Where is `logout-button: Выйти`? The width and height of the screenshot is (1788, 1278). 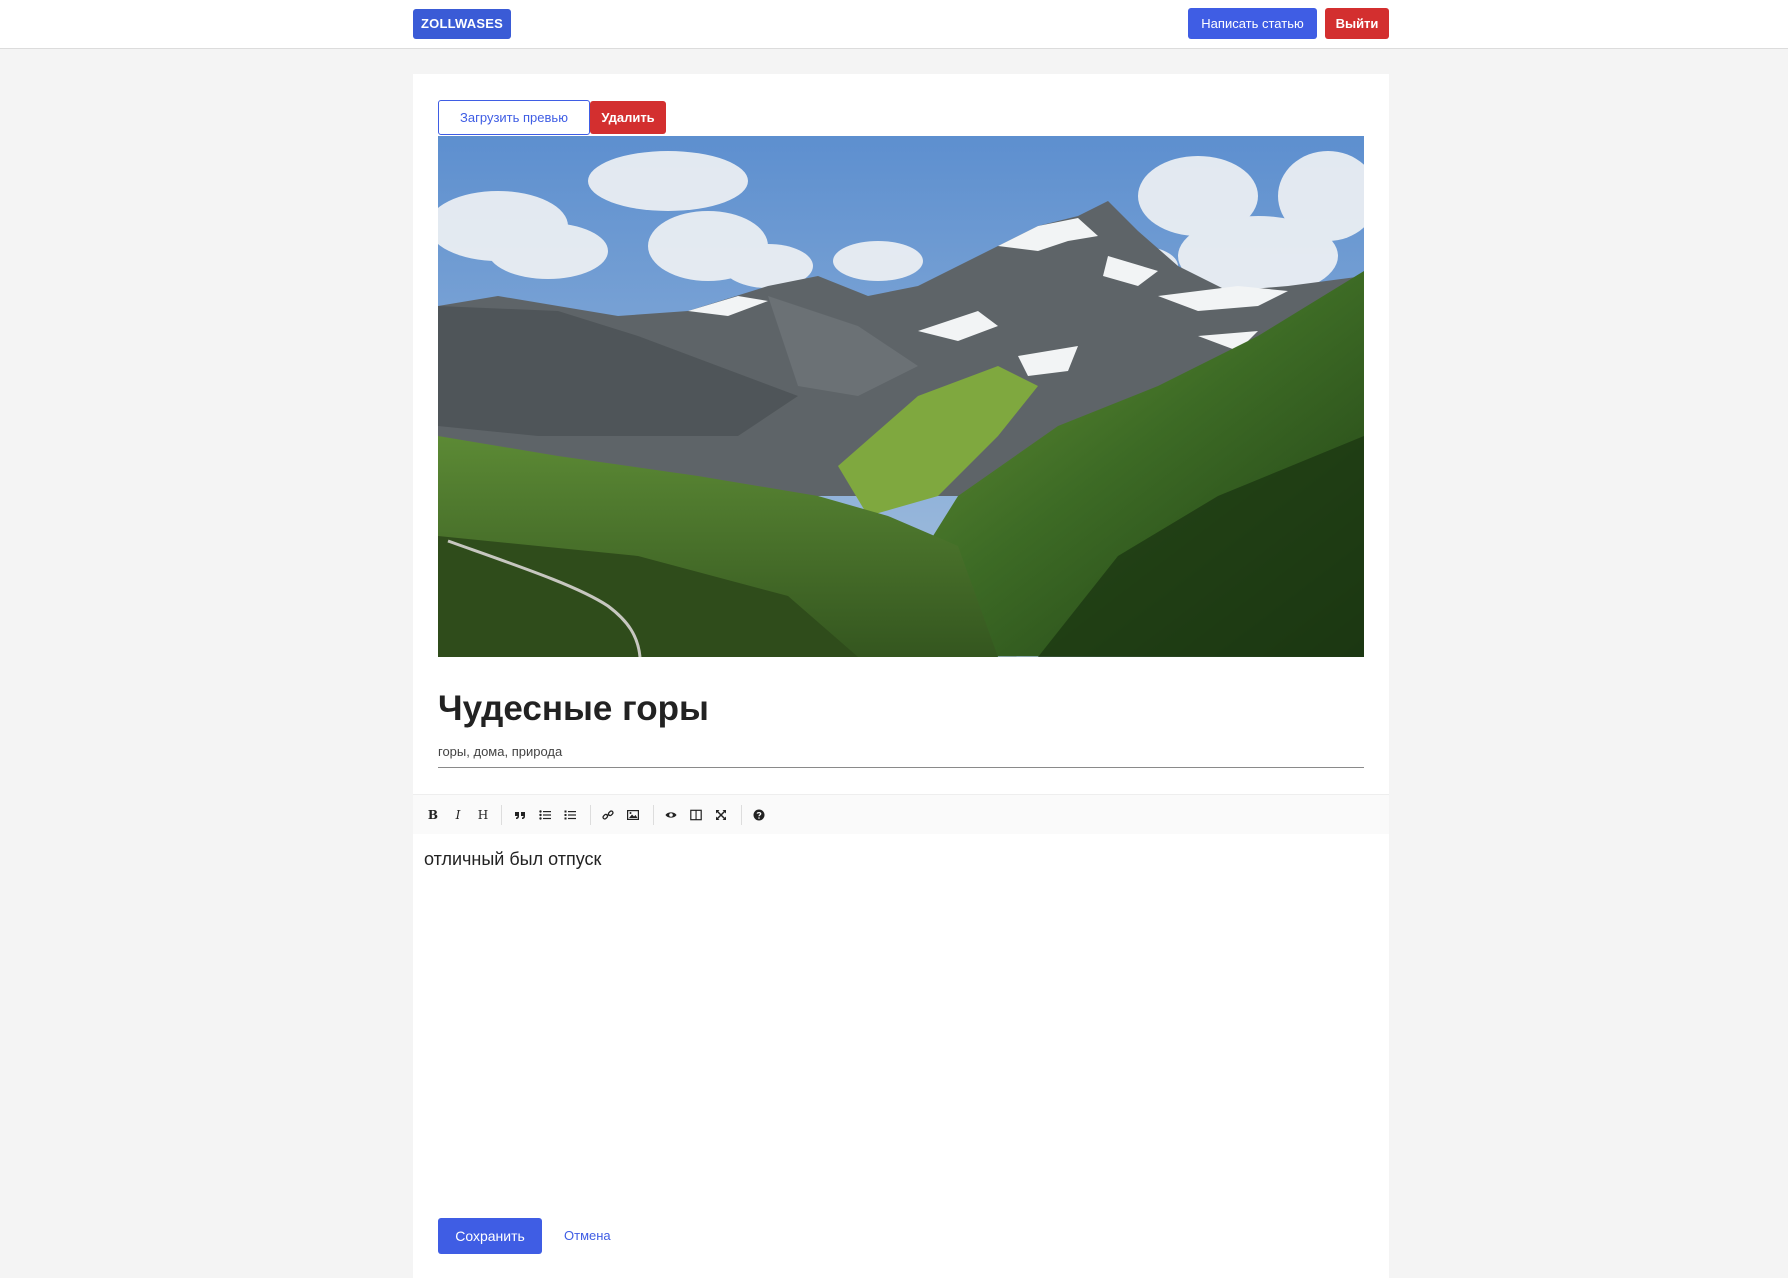
logout-button: Выйти is located at coordinates (1357, 23).